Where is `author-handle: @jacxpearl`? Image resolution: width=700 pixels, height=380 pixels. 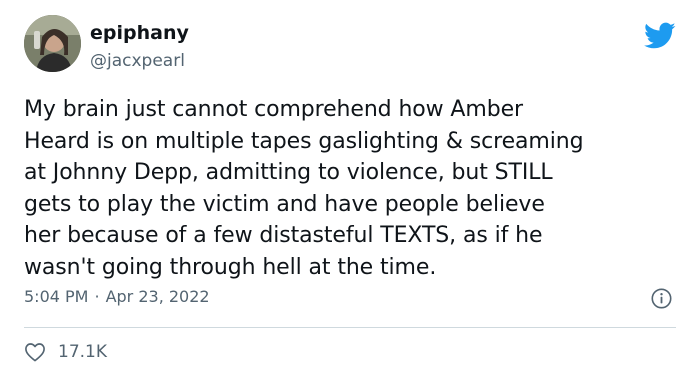 author-handle: @jacxpearl is located at coordinates (137, 61).